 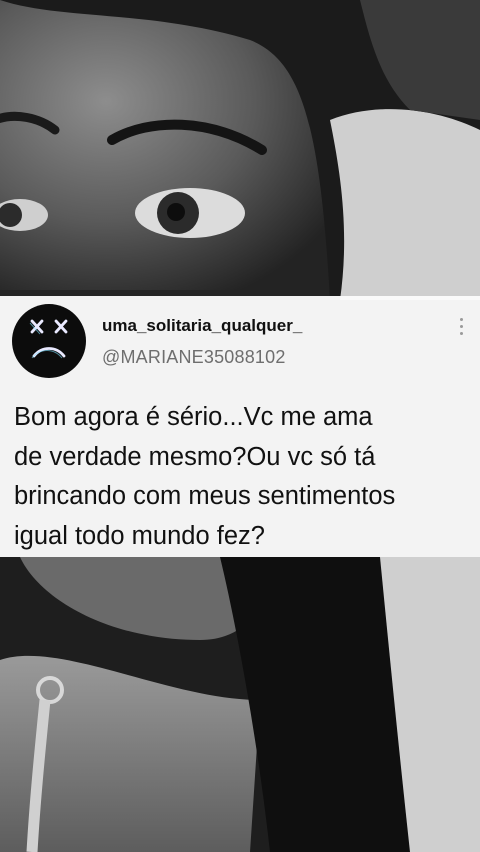 What do you see at coordinates (194, 357) in the screenshot?
I see `user-handle: @MARIANE35088102` at bounding box center [194, 357].